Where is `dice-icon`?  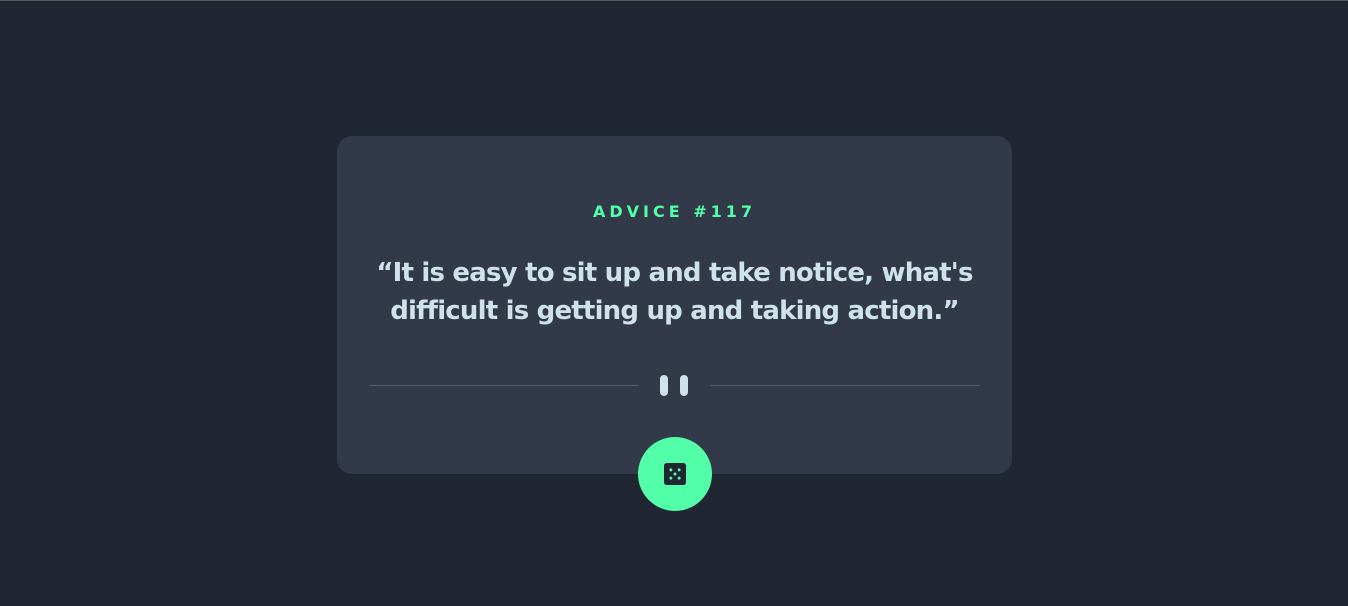 dice-icon is located at coordinates (675, 474).